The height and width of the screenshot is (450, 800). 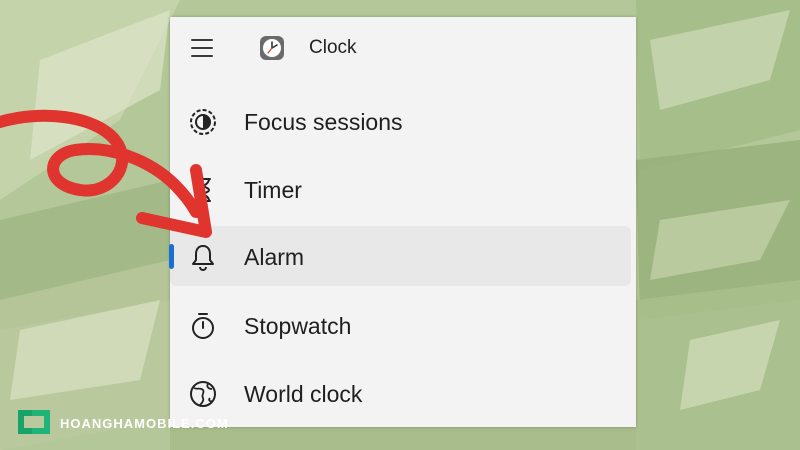 What do you see at coordinates (203, 49) in the screenshot?
I see `hamburger-menu-button` at bounding box center [203, 49].